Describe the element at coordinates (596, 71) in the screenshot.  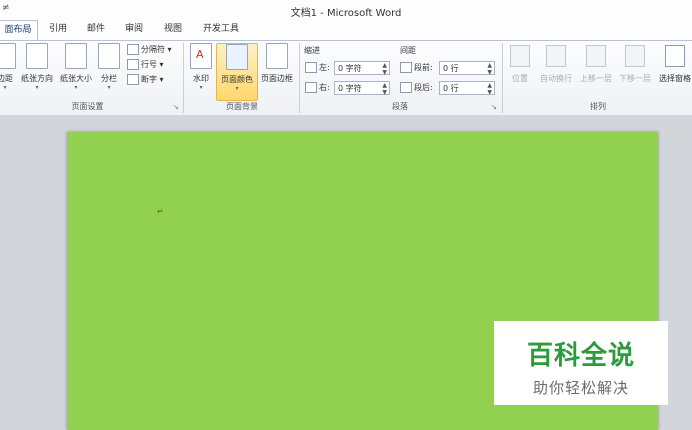
I see `bring-forward-button: 上移一层` at that location.